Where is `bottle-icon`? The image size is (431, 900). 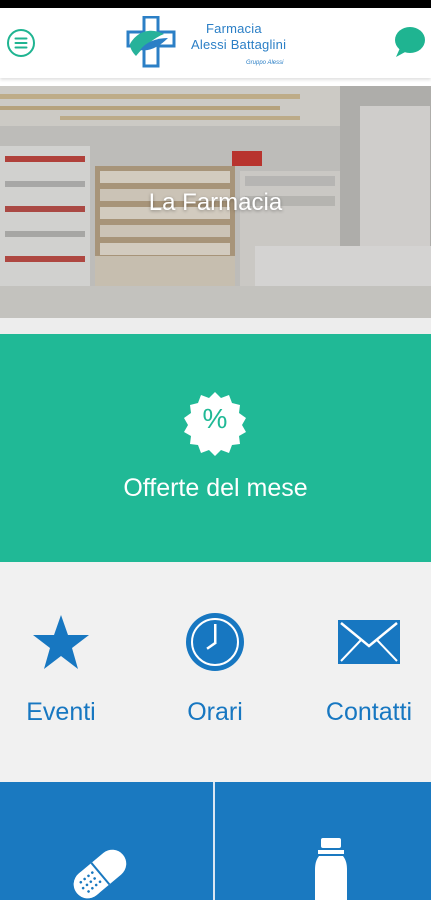
bottle-icon is located at coordinates (331, 869).